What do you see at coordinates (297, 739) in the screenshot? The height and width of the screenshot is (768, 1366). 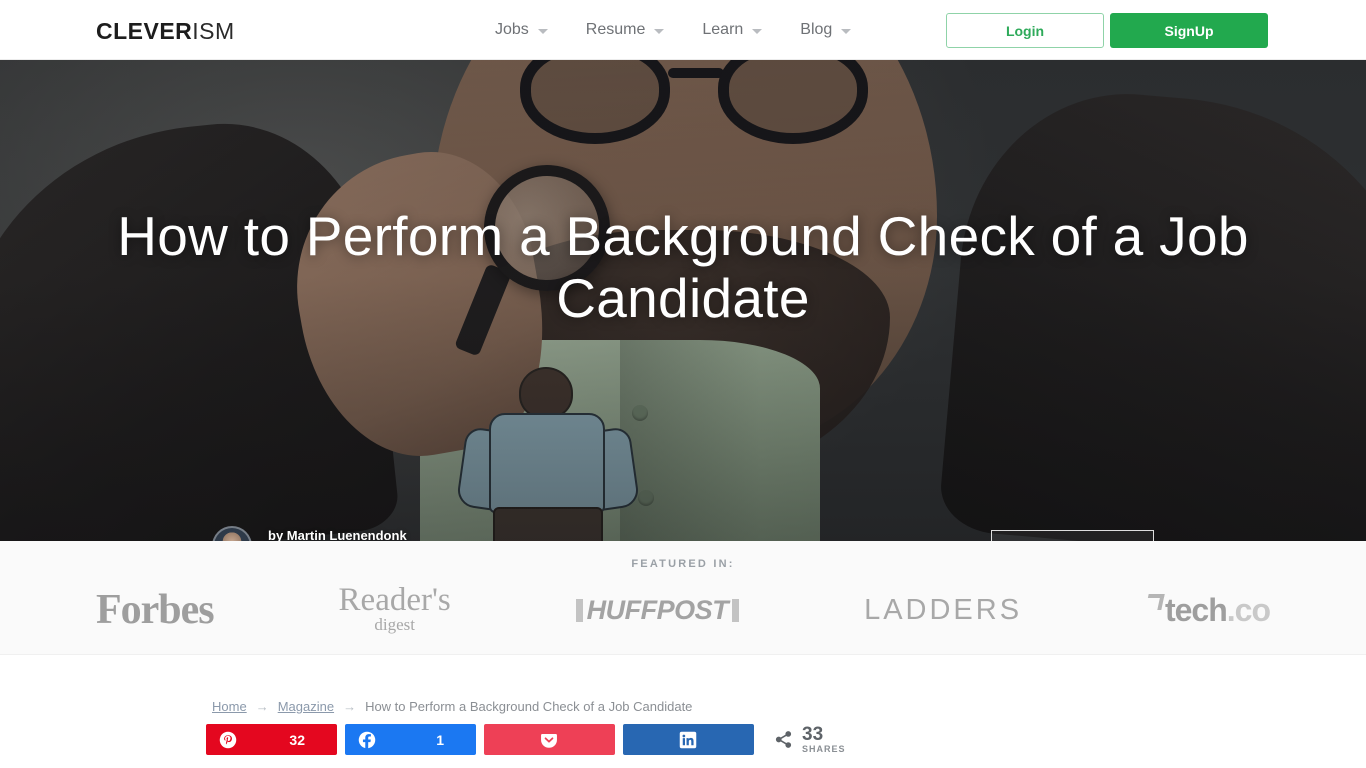 I see `pinterest-share-count: 32` at bounding box center [297, 739].